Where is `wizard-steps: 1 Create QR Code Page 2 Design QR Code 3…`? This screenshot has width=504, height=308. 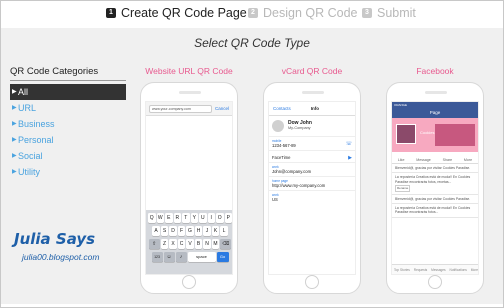 wizard-steps: 1 Create QR Code Page 2 Design QR Code 3… is located at coordinates (252, 16).